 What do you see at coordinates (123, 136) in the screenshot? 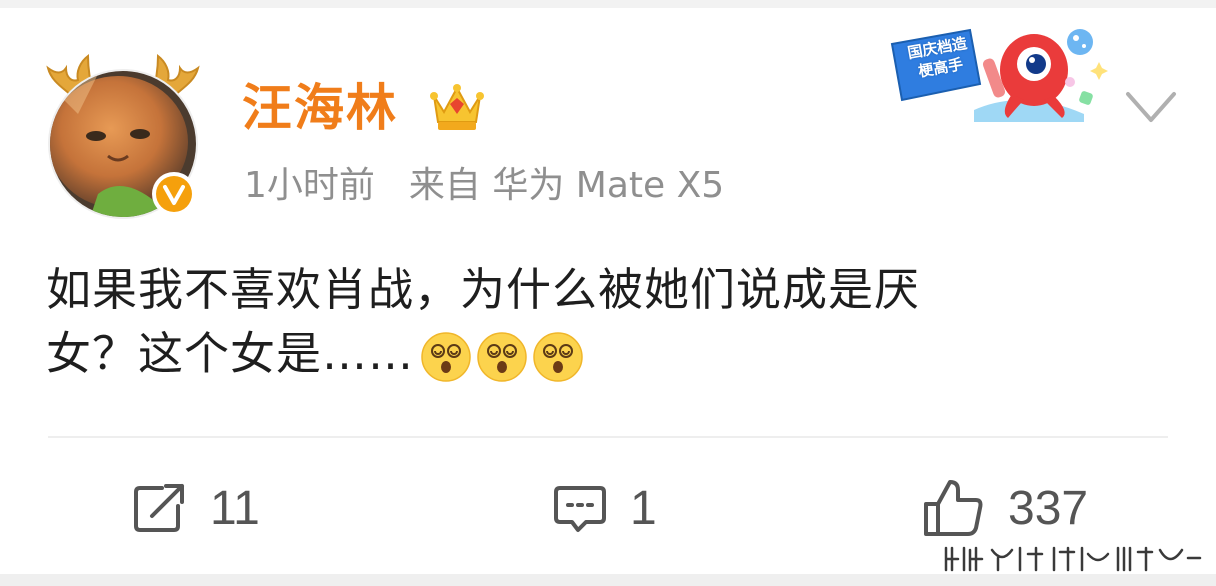
I see `avatar-image` at bounding box center [123, 136].